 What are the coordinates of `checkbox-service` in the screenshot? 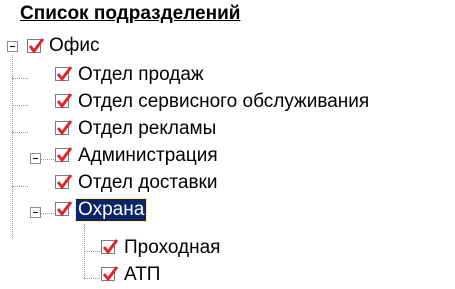 It's located at (64, 101).